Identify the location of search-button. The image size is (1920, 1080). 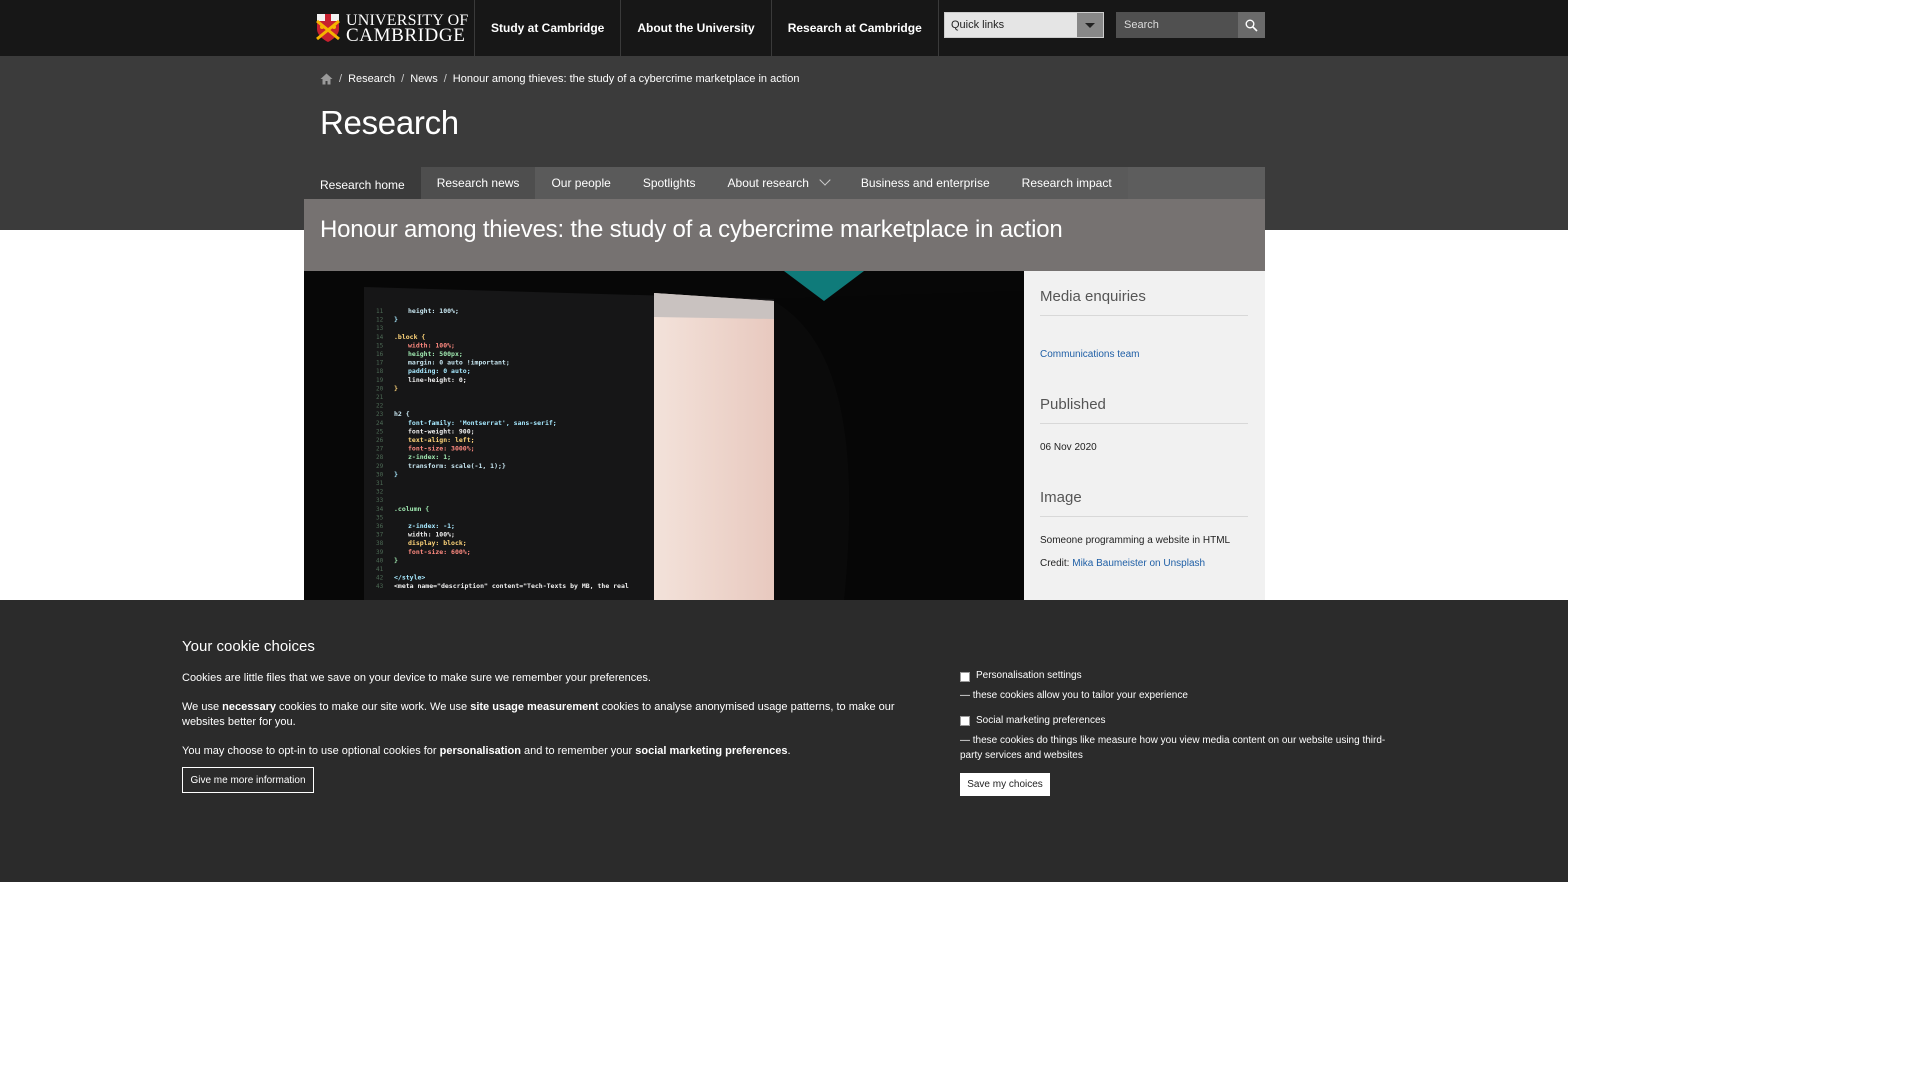
(1251, 25).